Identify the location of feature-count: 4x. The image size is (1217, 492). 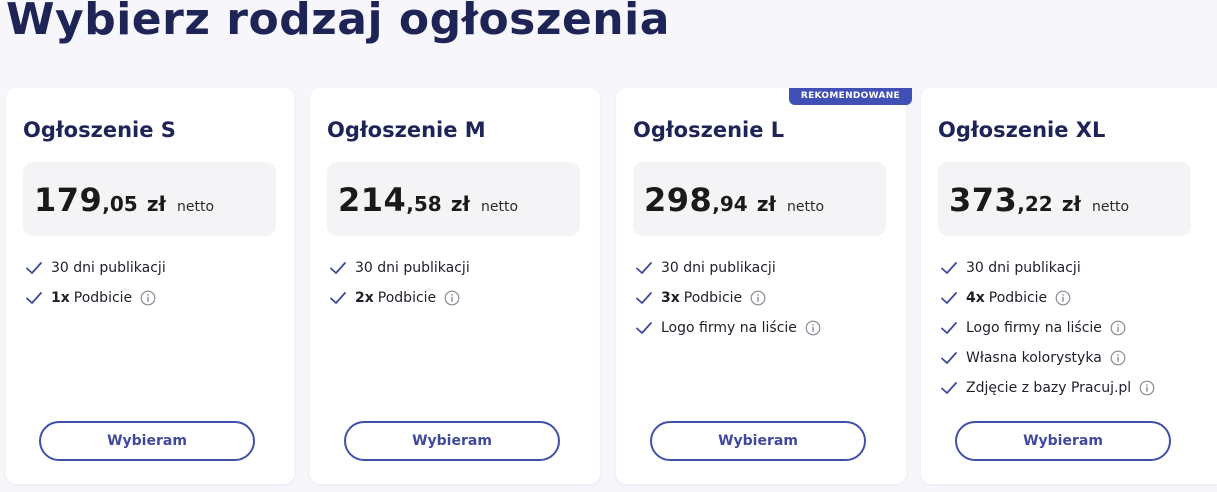
(975, 298).